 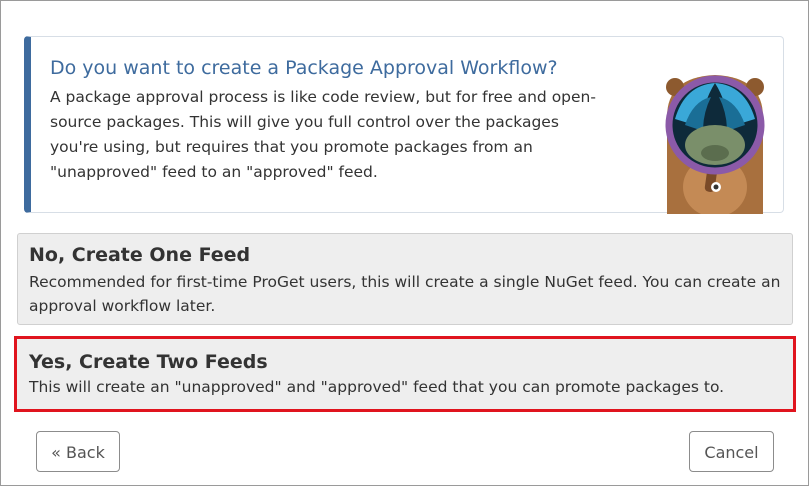 I want to click on option-title: No, Create One Feed, so click(x=140, y=255).